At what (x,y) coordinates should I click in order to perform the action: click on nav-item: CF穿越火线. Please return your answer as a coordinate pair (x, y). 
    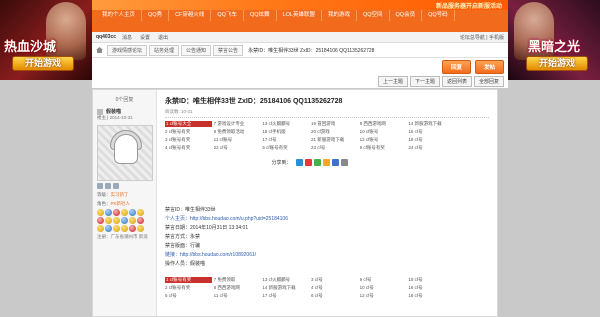
    Looking at the image, I should click on (190, 15).